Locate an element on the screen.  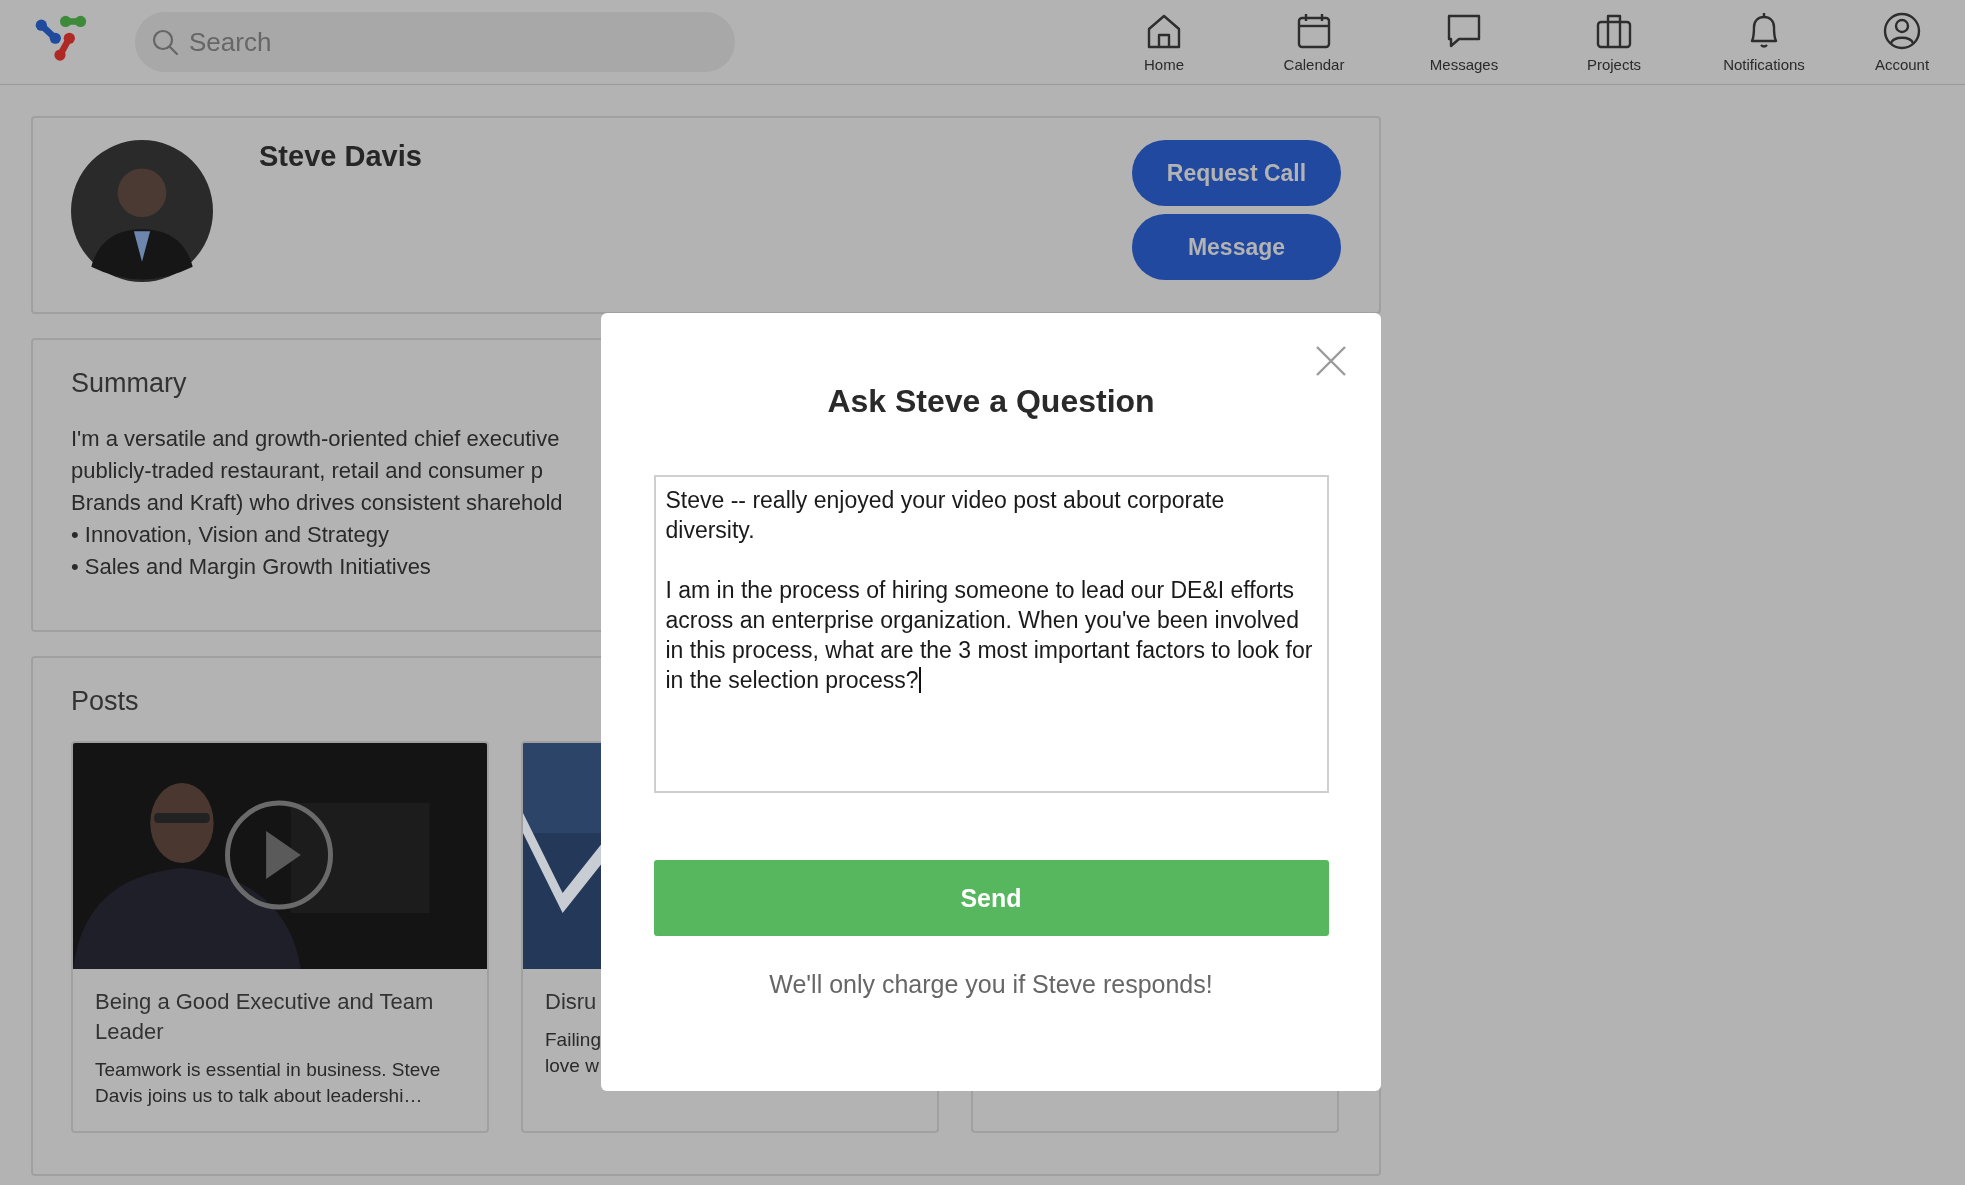
post-excerpt: Failing is located at coordinates (573, 1040).